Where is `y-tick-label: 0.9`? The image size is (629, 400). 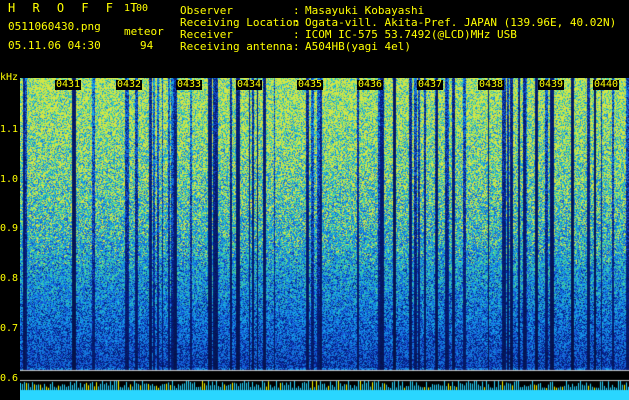 y-tick-label: 0.9 is located at coordinates (9, 228).